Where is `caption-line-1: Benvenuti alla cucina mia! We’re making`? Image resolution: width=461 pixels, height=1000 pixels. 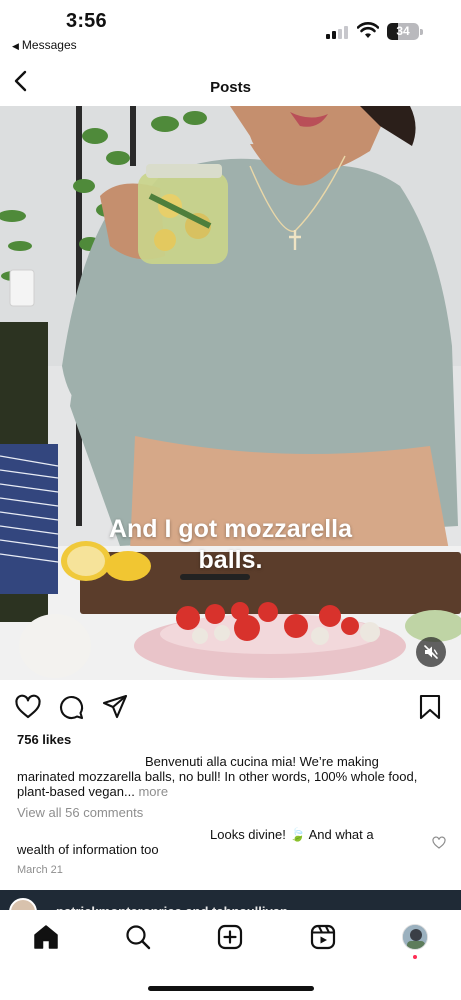
caption-line-1: Benvenuti alla cucina mia! We’re making is located at coordinates (262, 761).